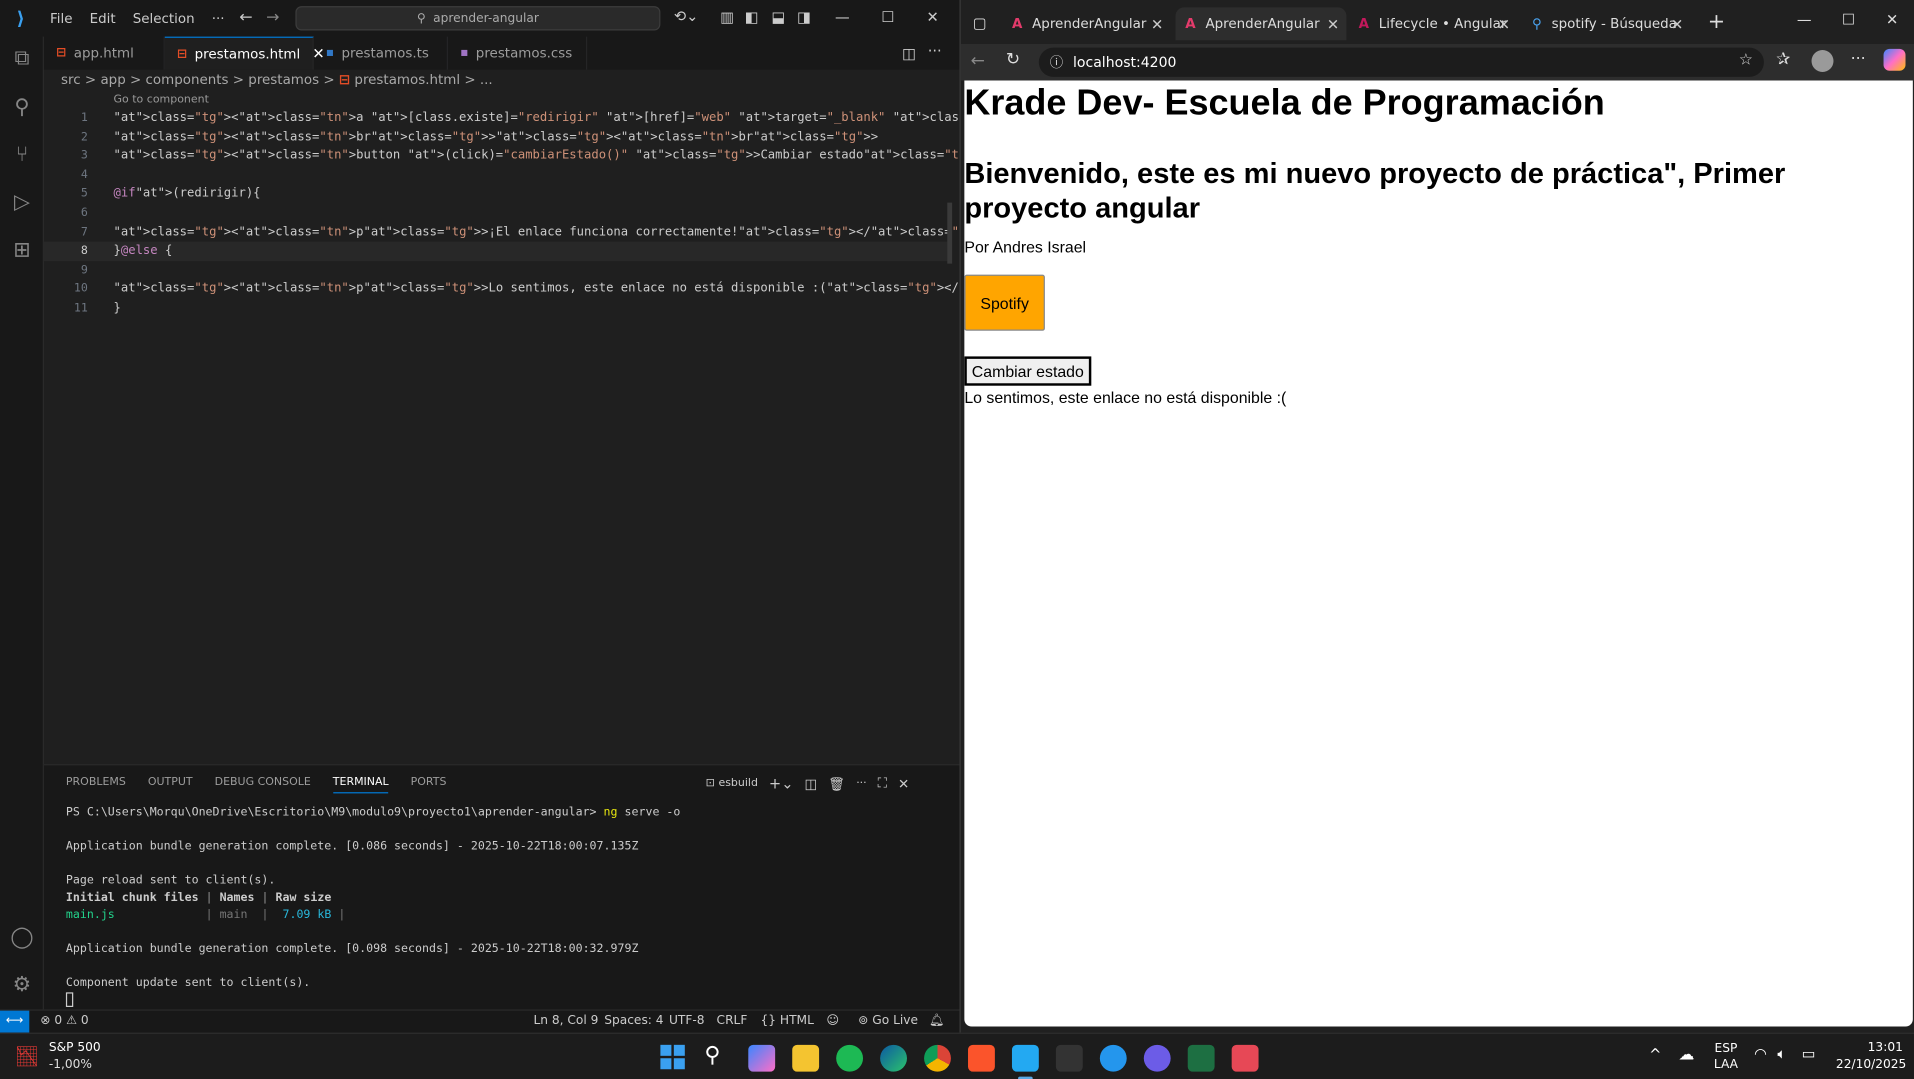  What do you see at coordinates (22, 155) in the screenshot?
I see `source-control-icon: ⑂` at bounding box center [22, 155].